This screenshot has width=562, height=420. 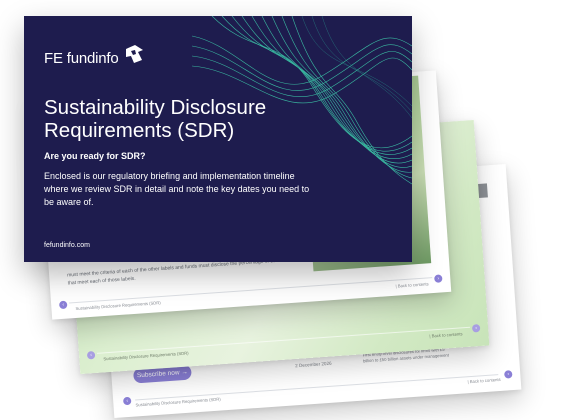 What do you see at coordinates (313, 364) in the screenshot?
I see `timeline-date: 2 December 2026` at bounding box center [313, 364].